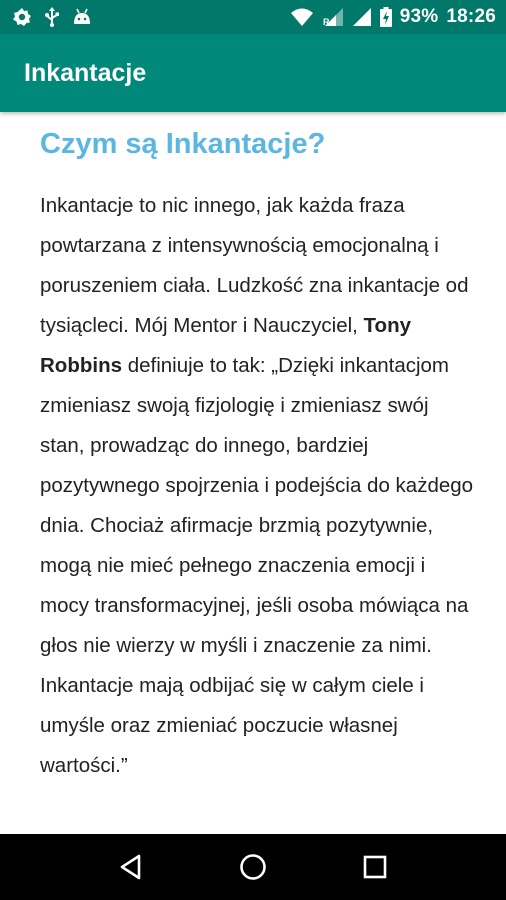 This screenshot has width=506, height=900. I want to click on home-button, so click(253, 867).